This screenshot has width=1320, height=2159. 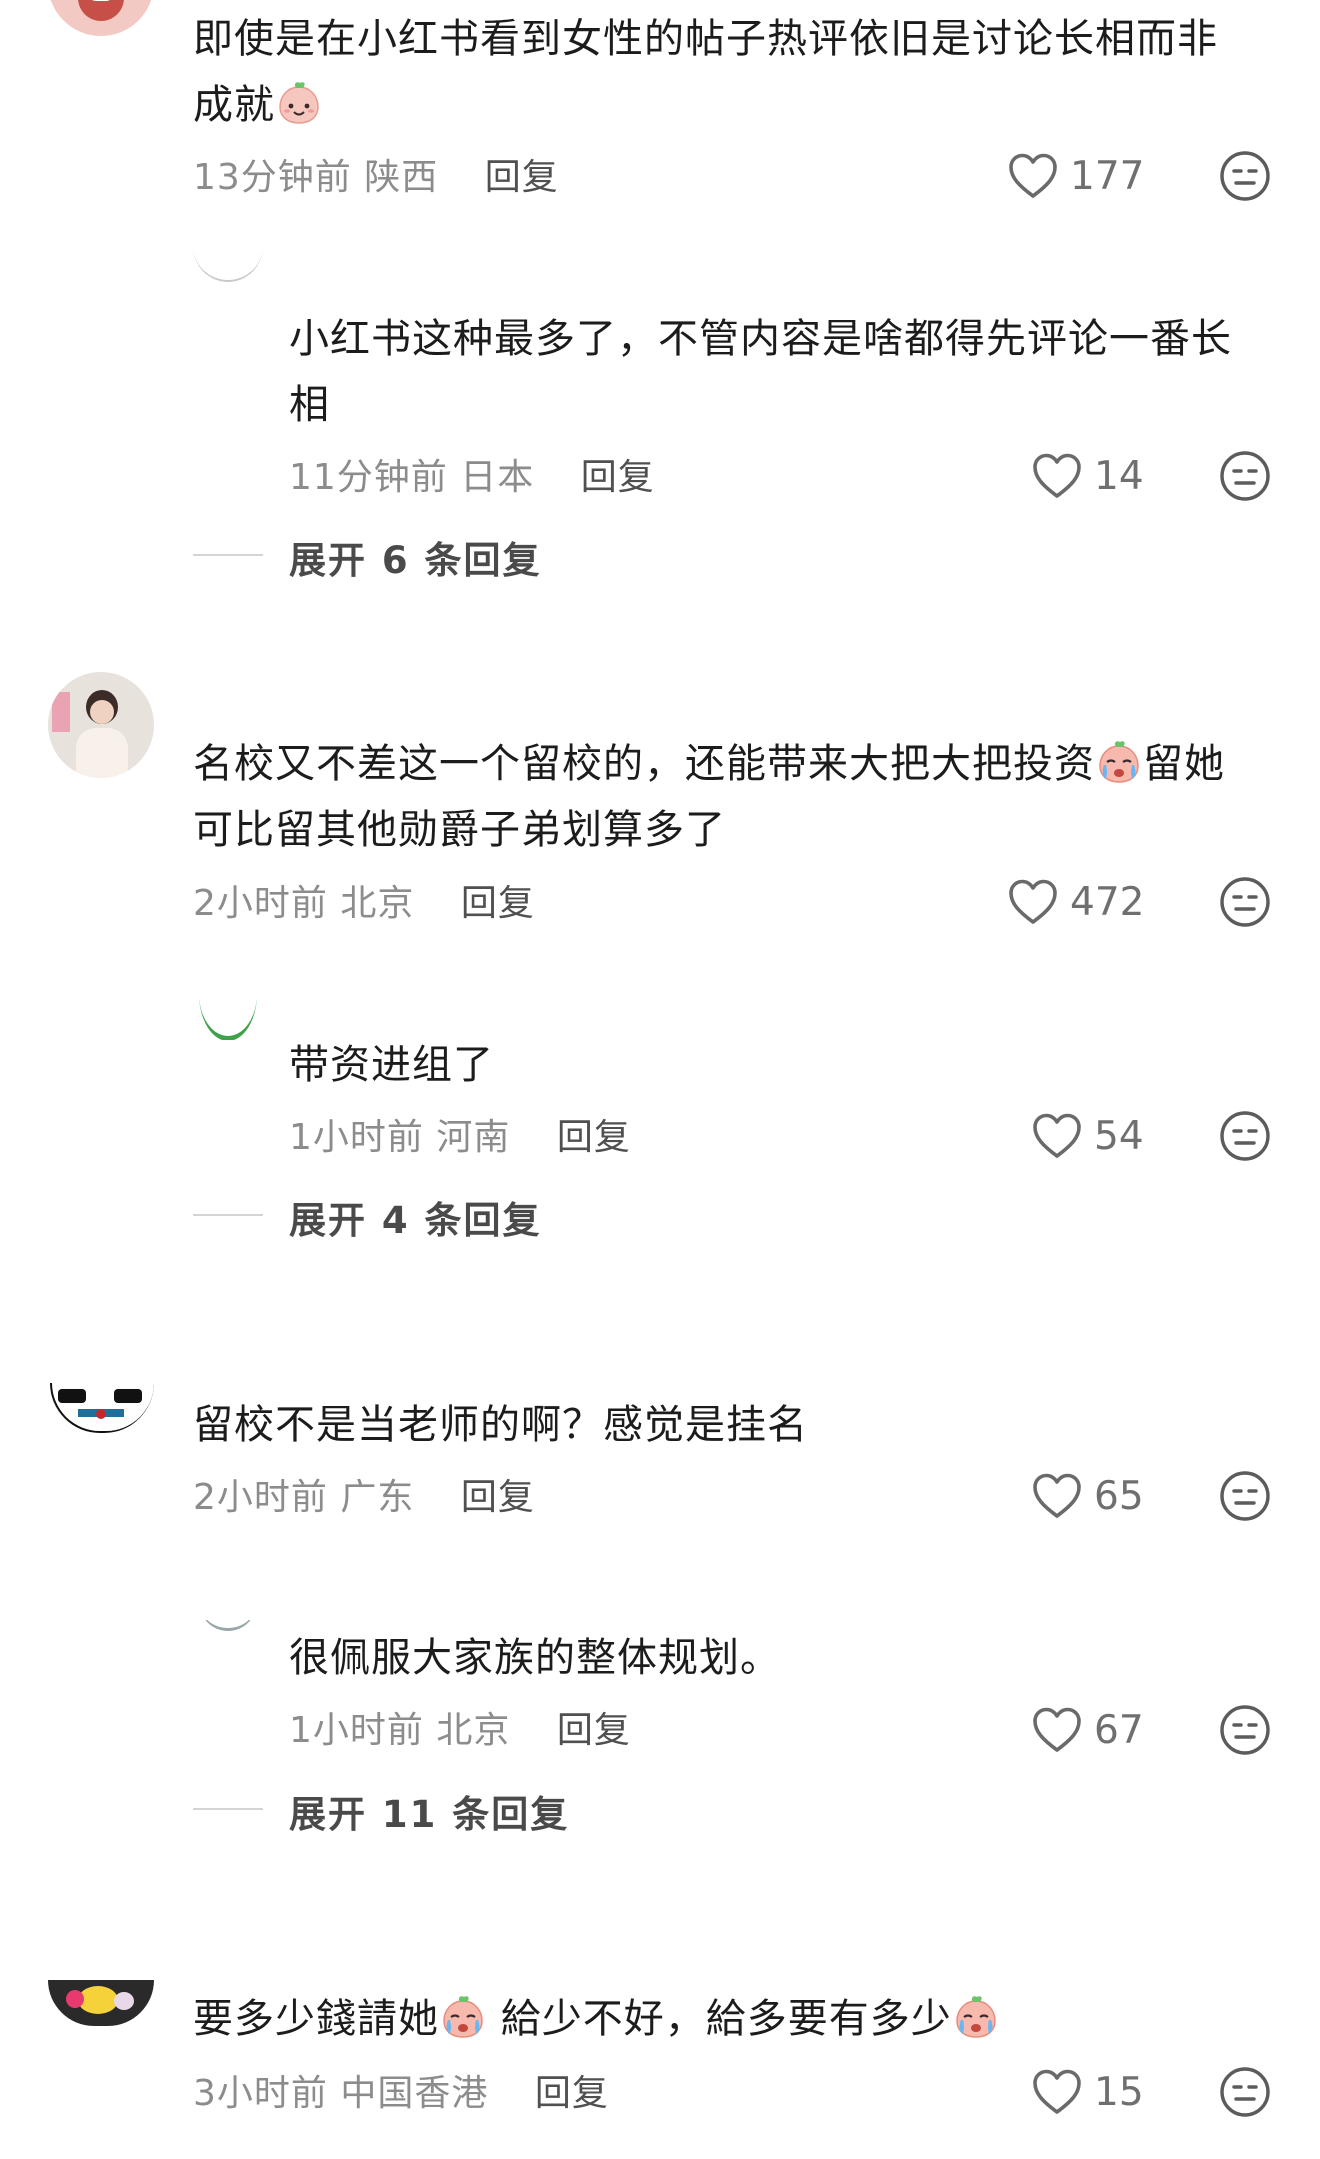 I want to click on comment-meta: 1小时前 河南 回复, so click(x=460, y=1134).